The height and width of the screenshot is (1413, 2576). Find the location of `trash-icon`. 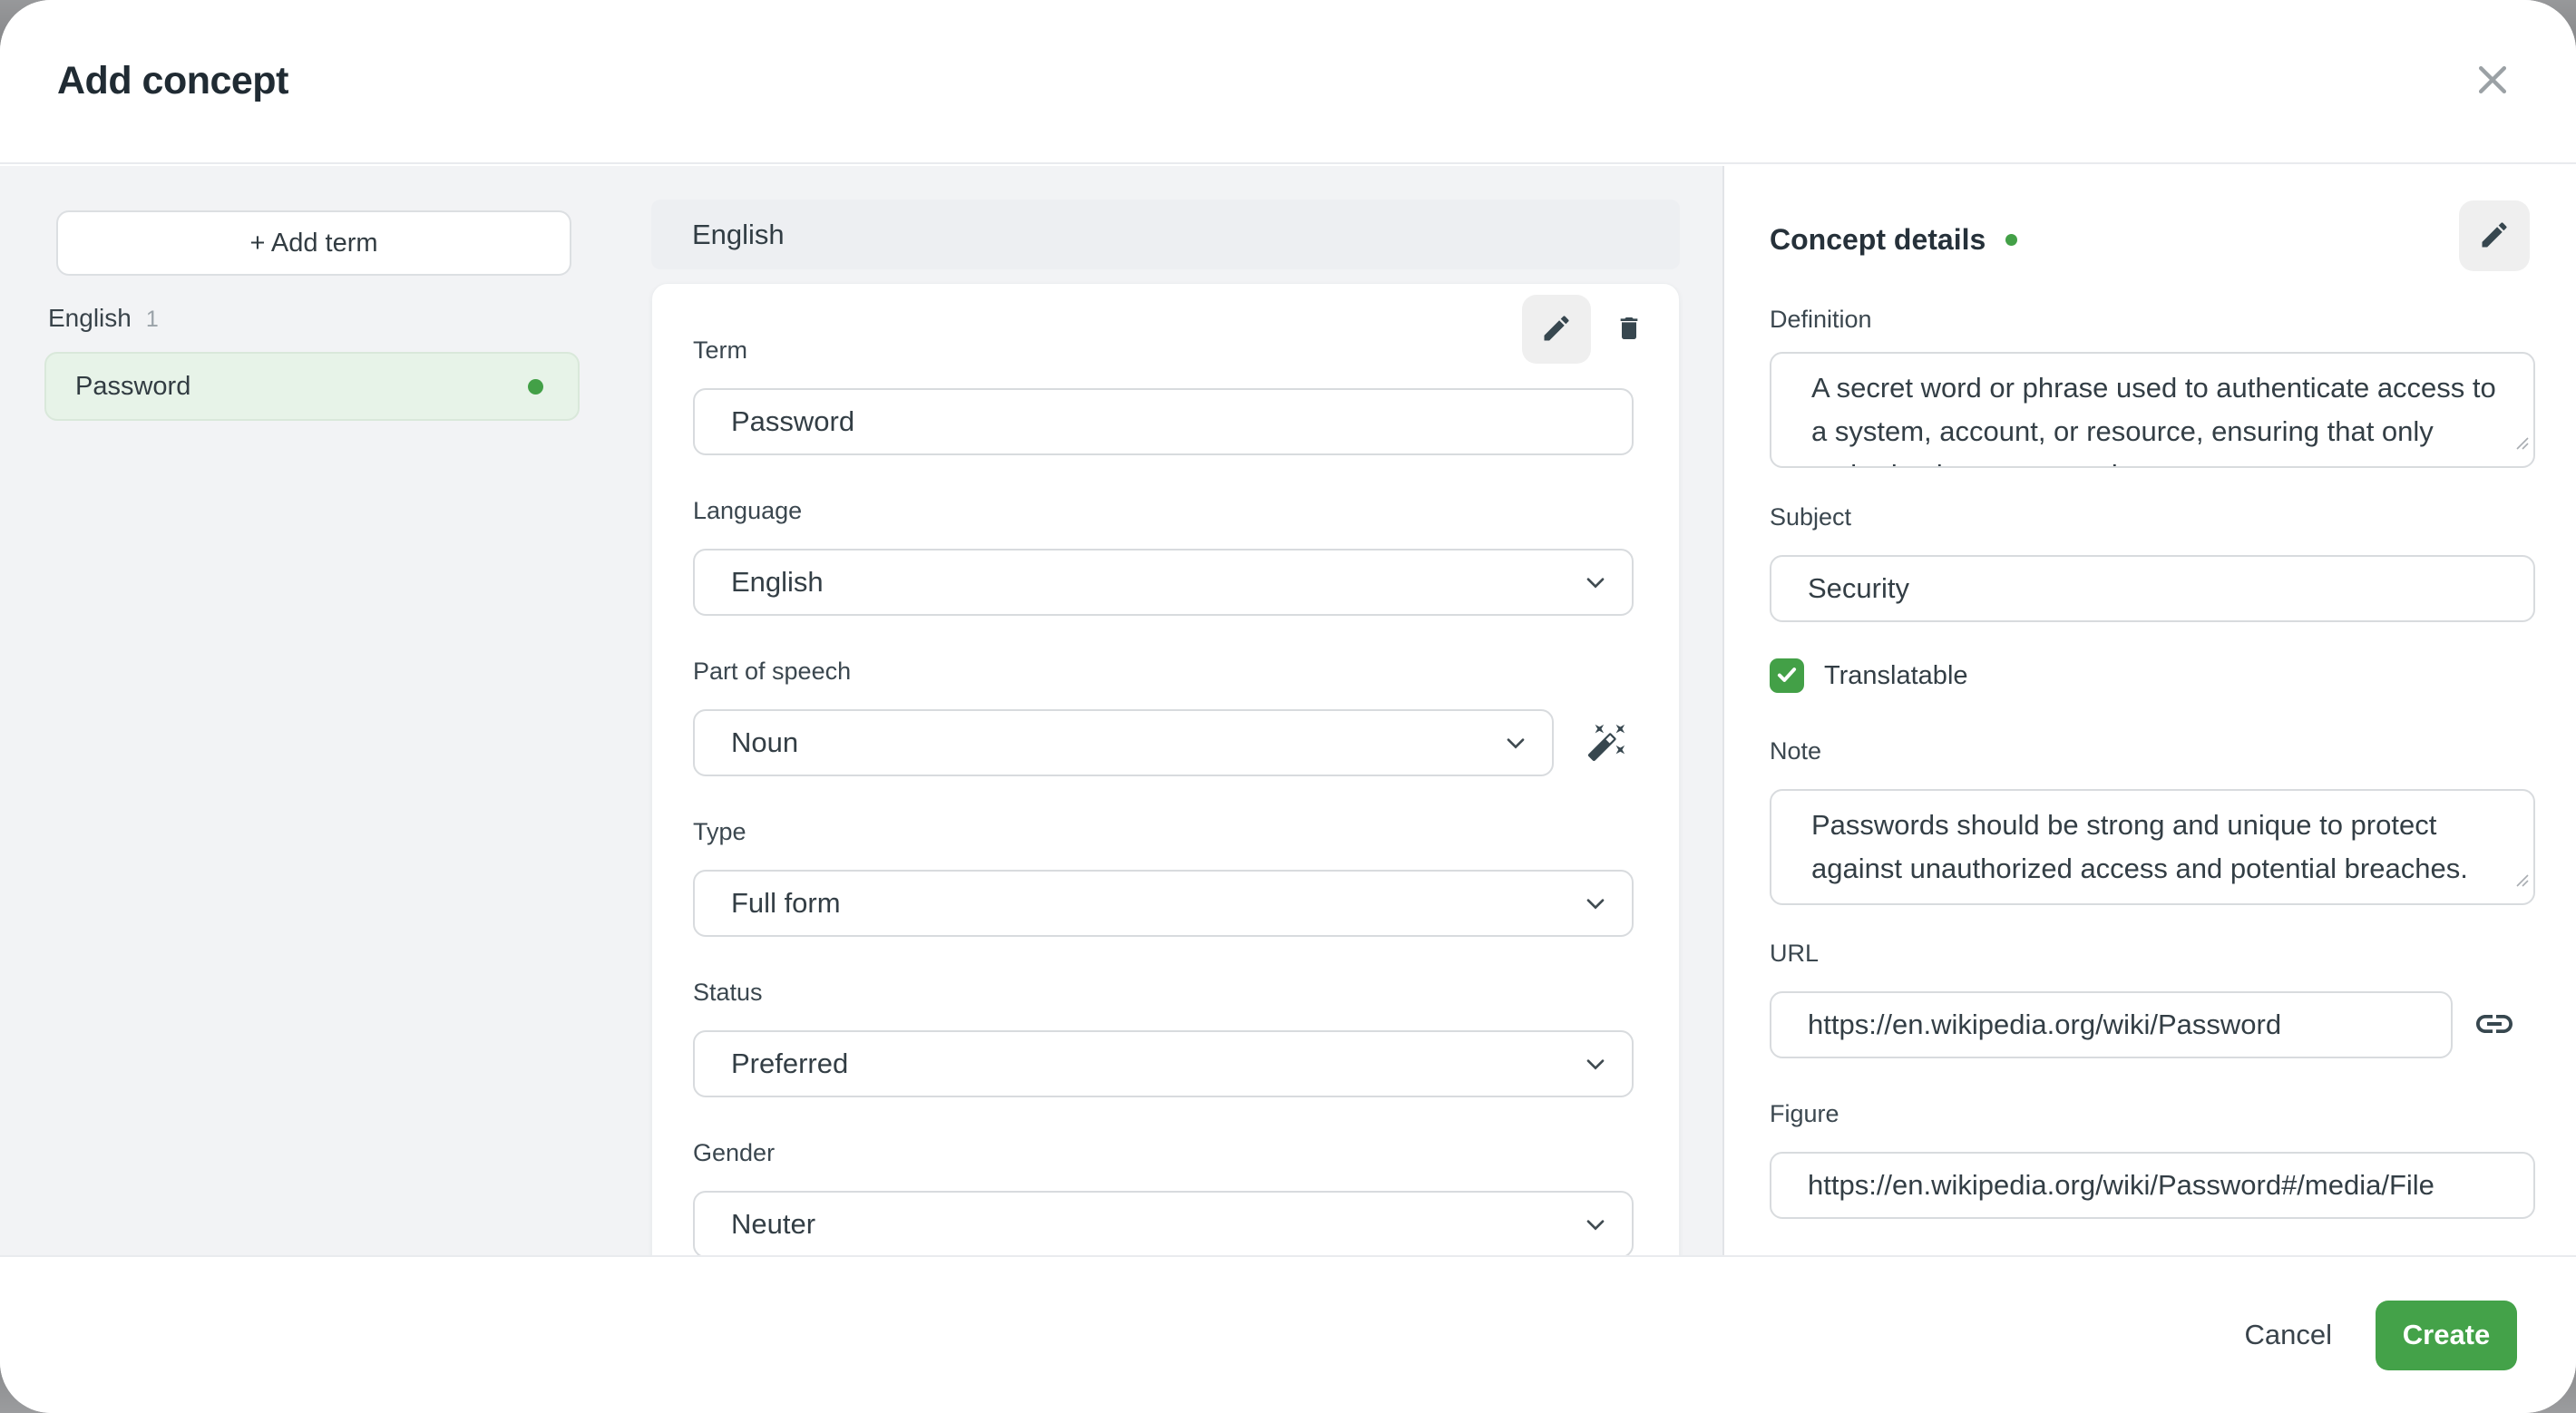

trash-icon is located at coordinates (1629, 330).